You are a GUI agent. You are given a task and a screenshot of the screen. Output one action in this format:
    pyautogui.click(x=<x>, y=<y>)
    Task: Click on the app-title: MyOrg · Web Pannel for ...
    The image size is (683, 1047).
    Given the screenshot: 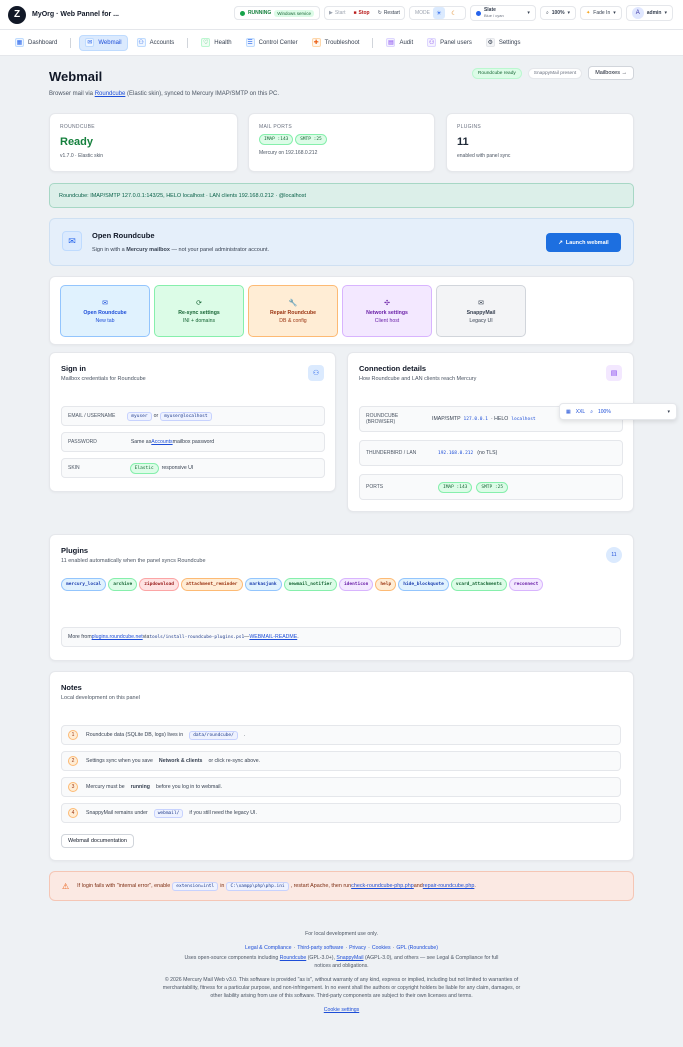 What is the action you would take?
    pyautogui.click(x=75, y=14)
    